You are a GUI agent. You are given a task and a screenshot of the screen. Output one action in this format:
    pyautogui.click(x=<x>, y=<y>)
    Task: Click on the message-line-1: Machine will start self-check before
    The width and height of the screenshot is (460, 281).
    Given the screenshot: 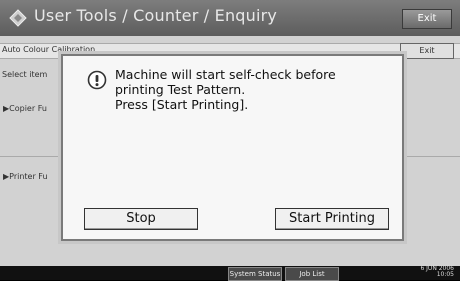 What is the action you would take?
    pyautogui.click(x=225, y=74)
    